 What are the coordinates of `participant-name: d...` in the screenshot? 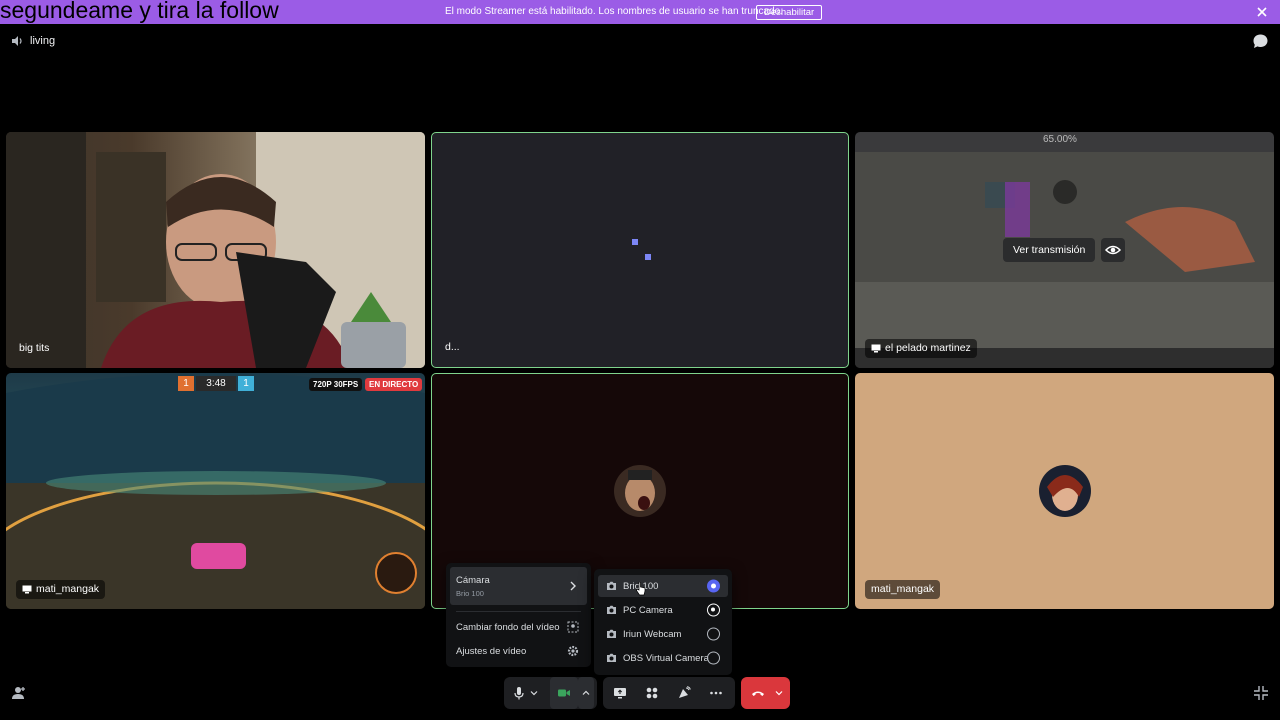 It's located at (452, 347).